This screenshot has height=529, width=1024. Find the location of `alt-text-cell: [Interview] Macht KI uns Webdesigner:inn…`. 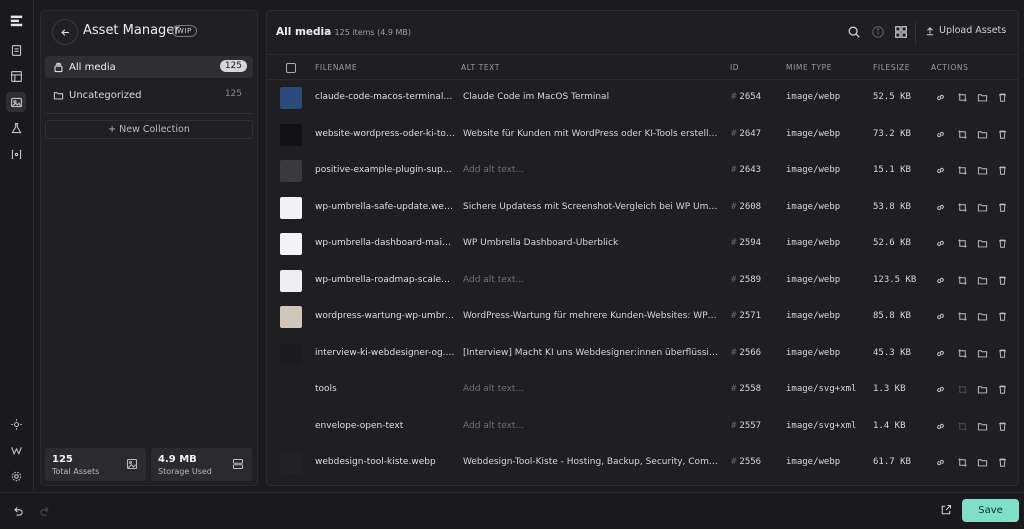

alt-text-cell: [Interview] Macht KI uns Webdesigner:inn… is located at coordinates (590, 353).